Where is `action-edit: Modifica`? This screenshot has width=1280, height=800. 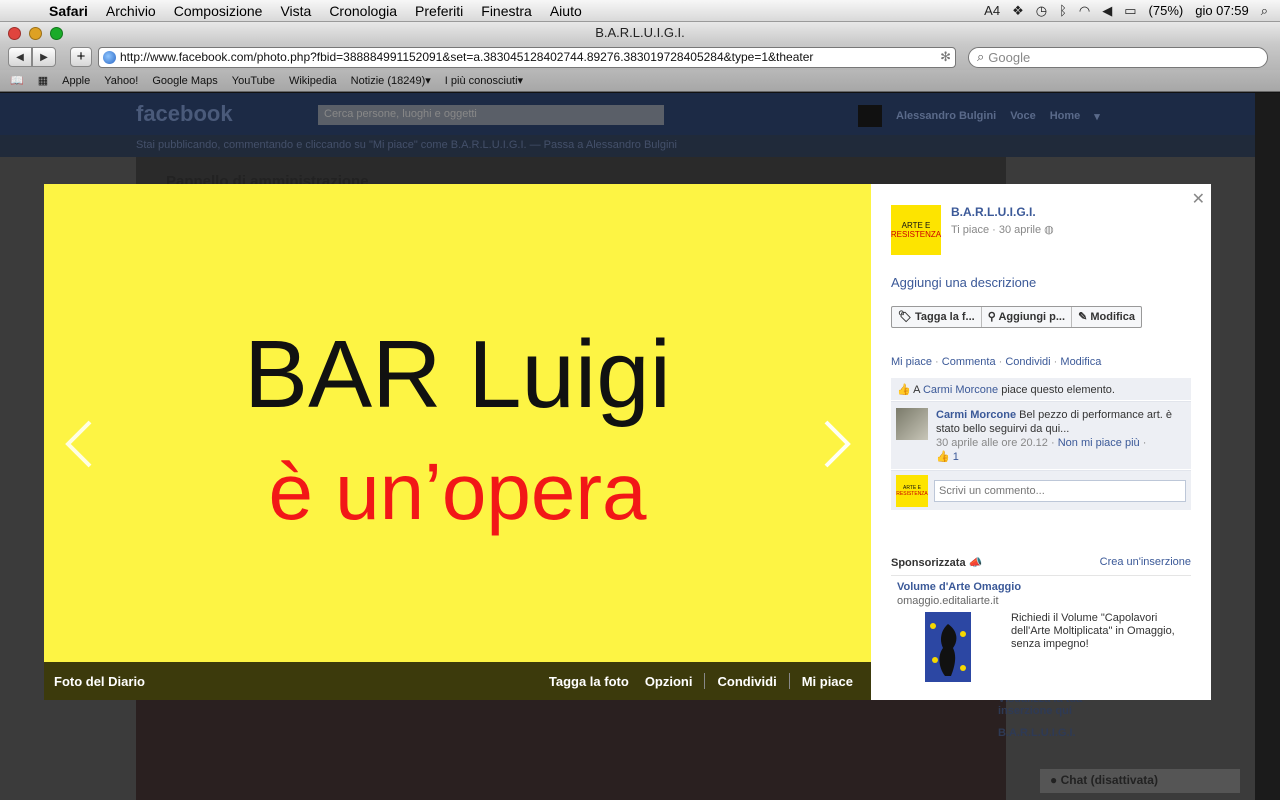
action-edit: Modifica is located at coordinates (1080, 362).